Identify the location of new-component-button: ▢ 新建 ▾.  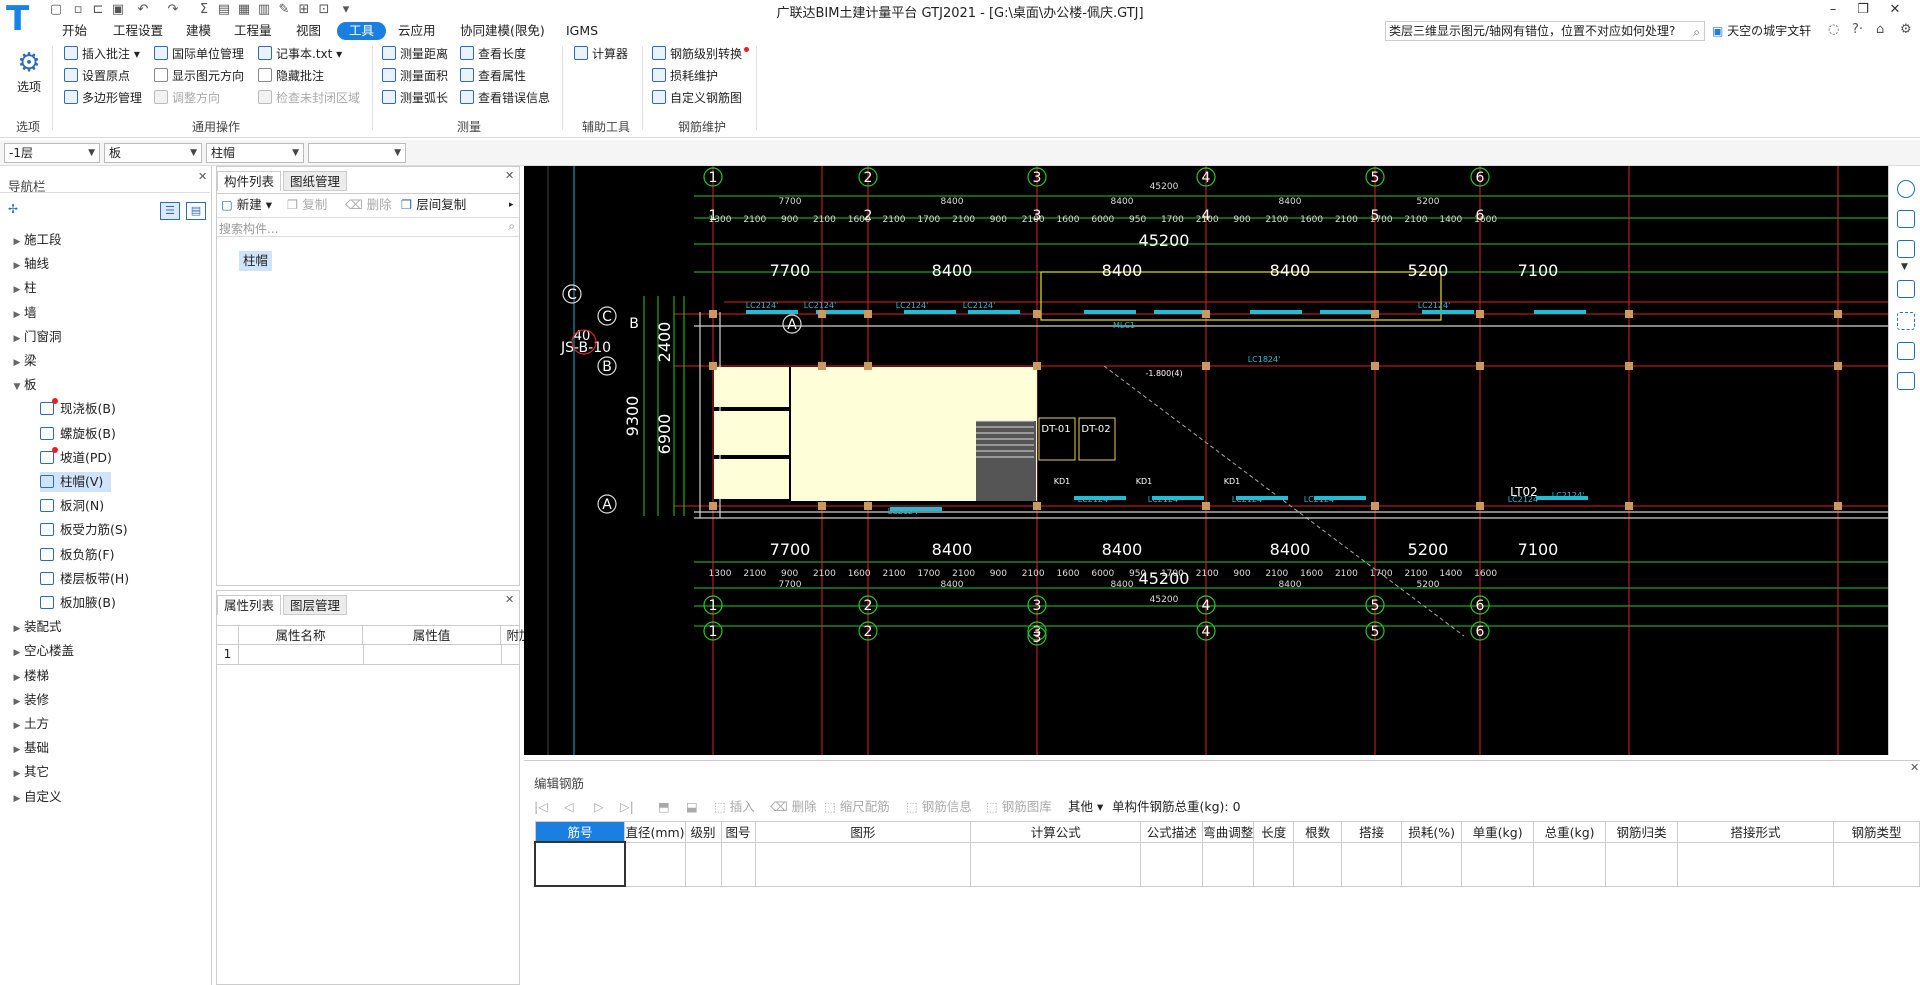
(246, 205).